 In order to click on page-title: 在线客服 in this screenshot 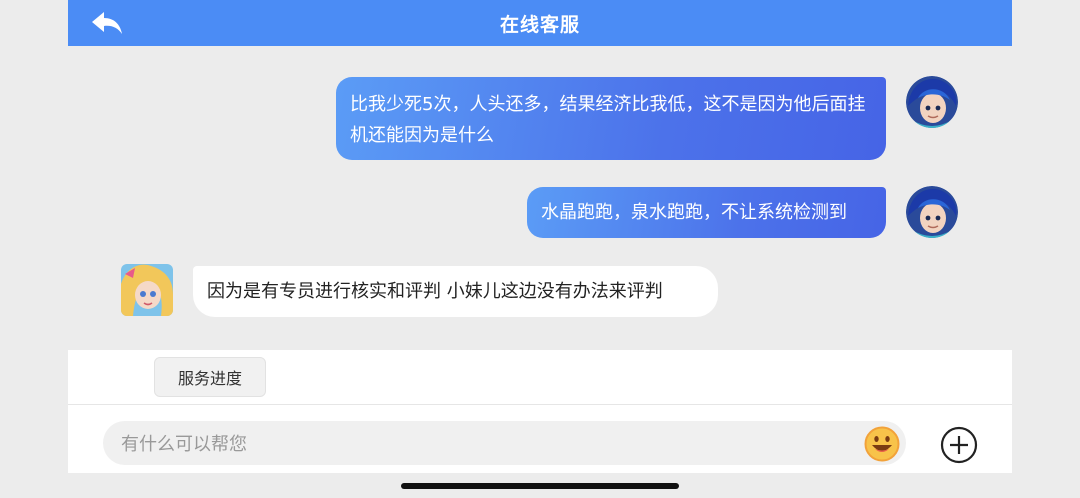, I will do `click(539, 24)`.